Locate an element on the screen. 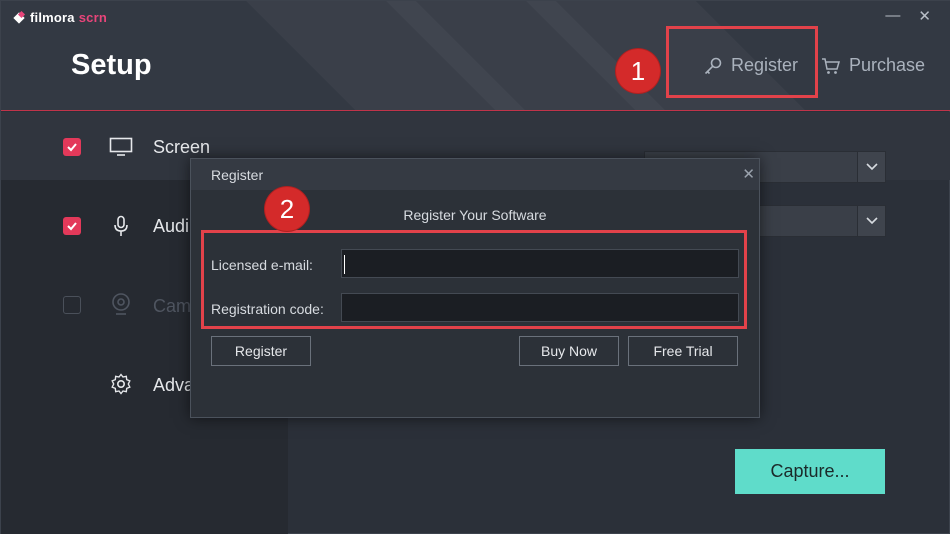  window-controls: — ✕ is located at coordinates (908, 16).